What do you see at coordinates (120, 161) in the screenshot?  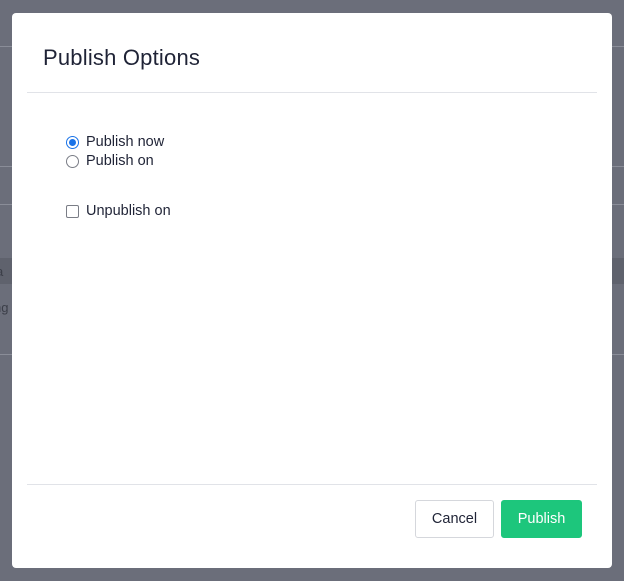 I see `publish-on-label: Publish on` at bounding box center [120, 161].